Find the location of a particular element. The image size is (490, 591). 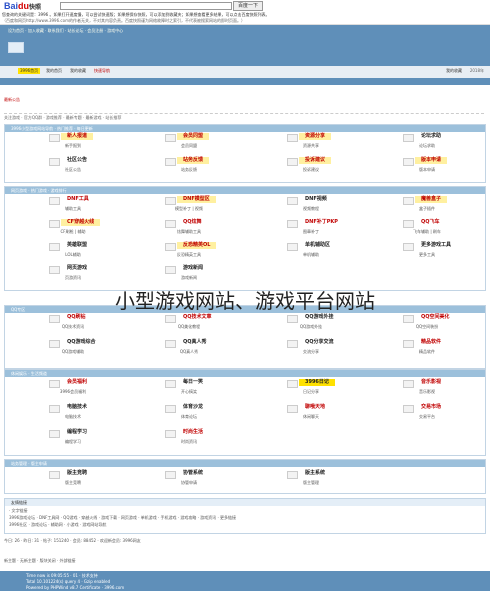

forum-board: CF穿越火线 is located at coordinates (101, 223).